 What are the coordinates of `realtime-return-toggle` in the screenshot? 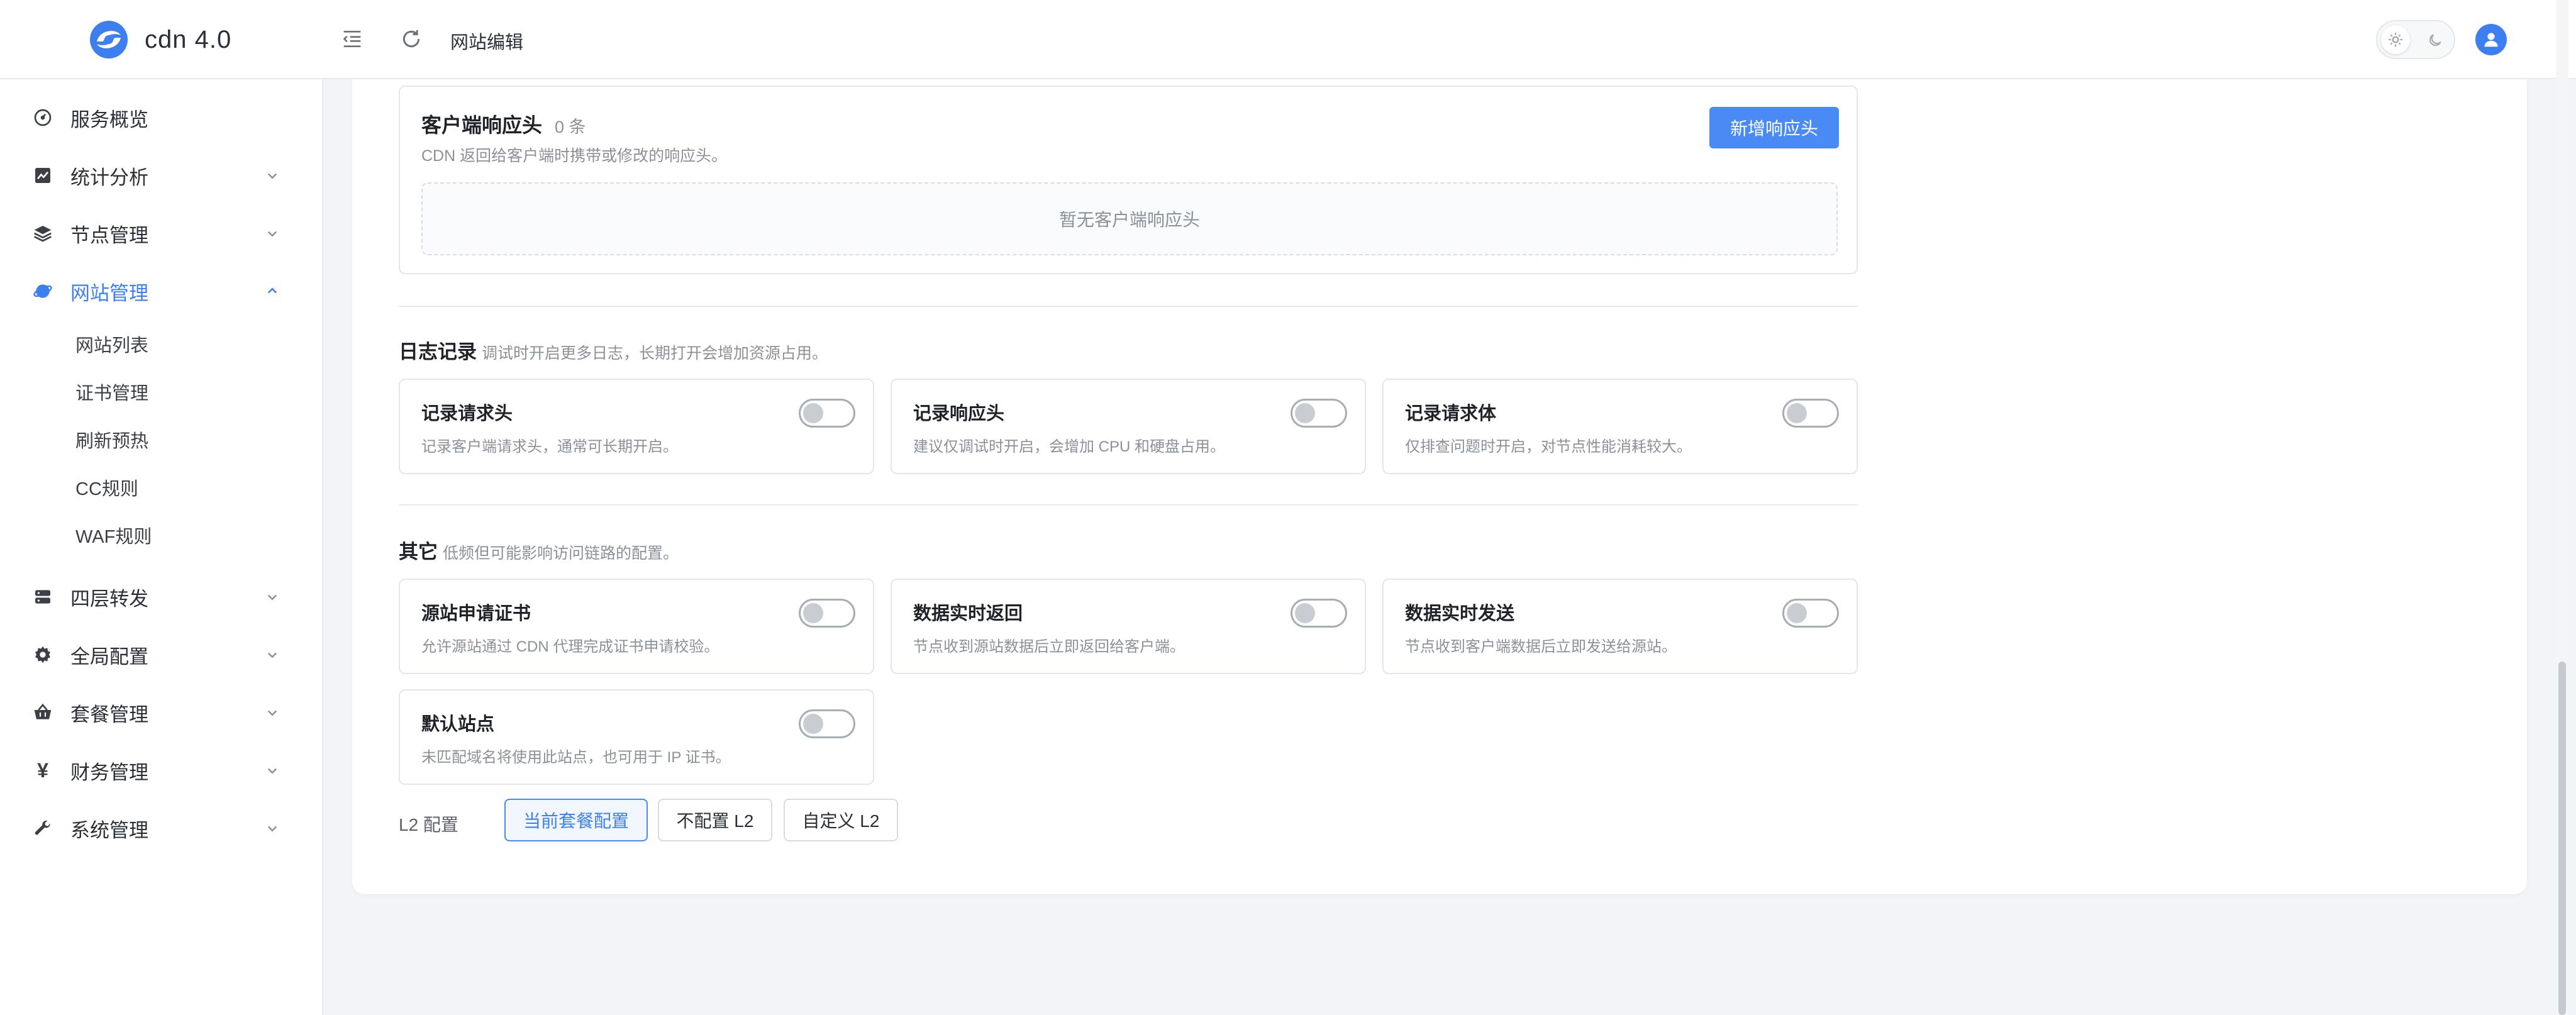 It's located at (1319, 614).